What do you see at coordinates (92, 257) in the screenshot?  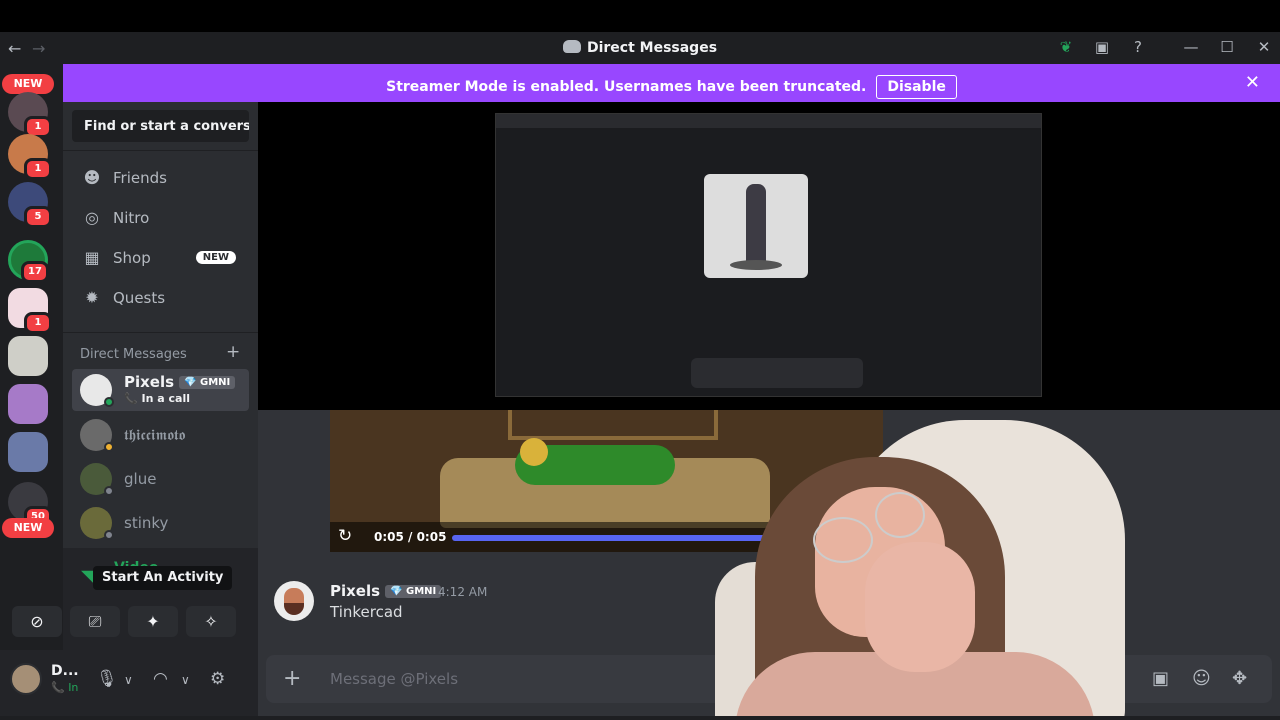 I see `shop-icon: ▦` at bounding box center [92, 257].